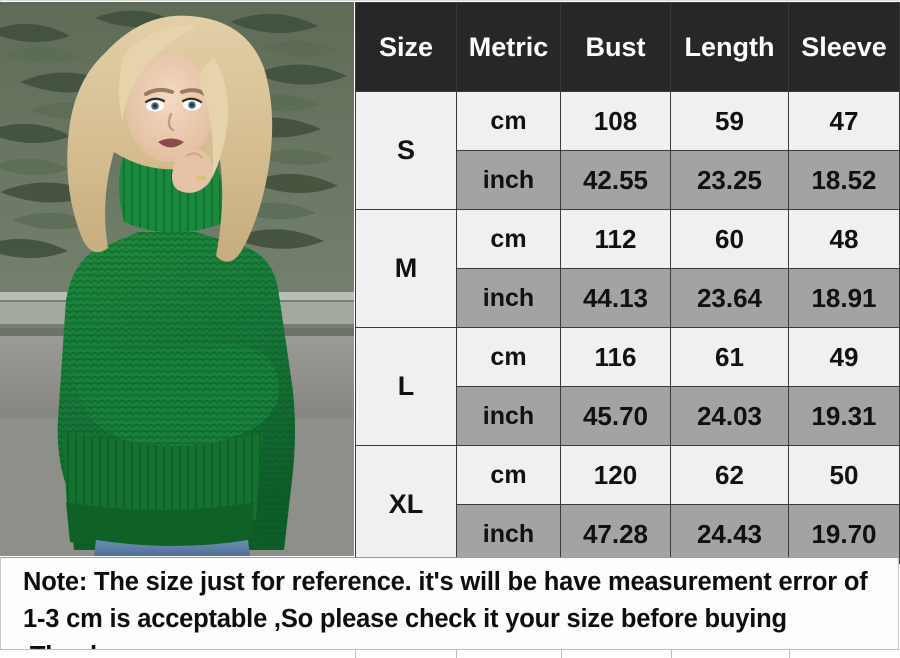 The width and height of the screenshot is (900, 658). What do you see at coordinates (844, 121) in the screenshot?
I see `sleeve-cm-s: 47` at bounding box center [844, 121].